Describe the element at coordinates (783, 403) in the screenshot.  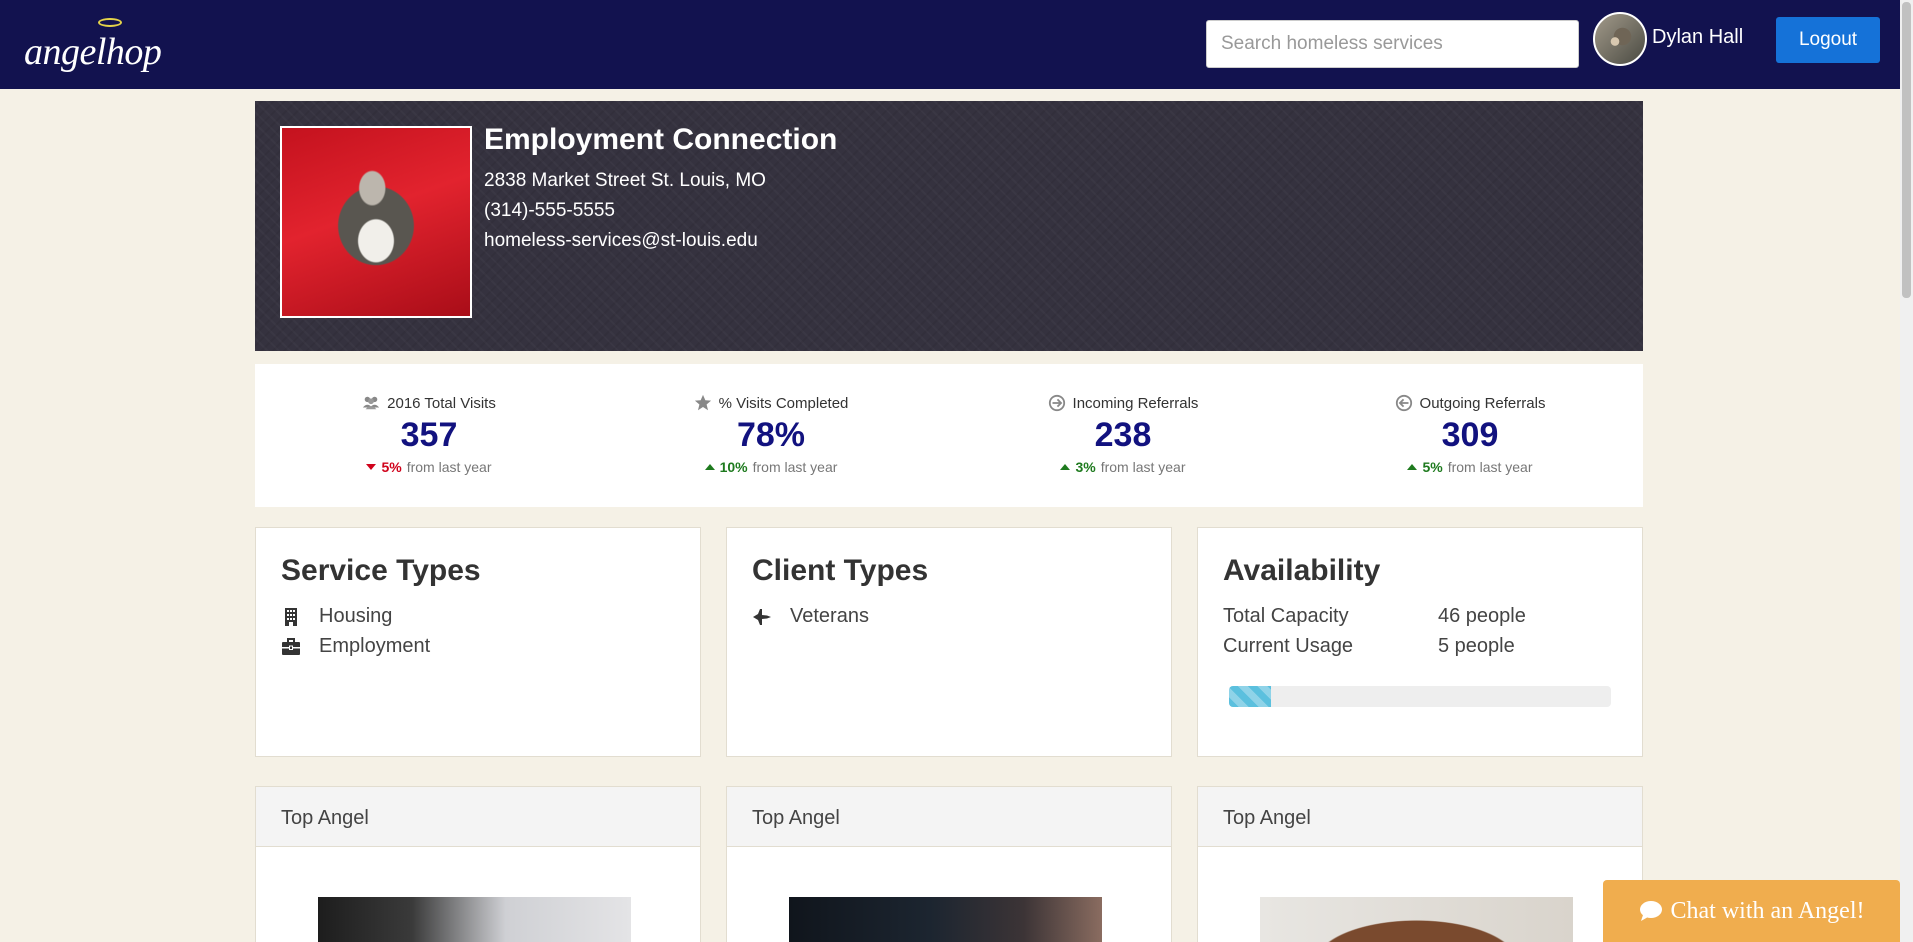
I see `stat-label: % Visits Completed` at that location.